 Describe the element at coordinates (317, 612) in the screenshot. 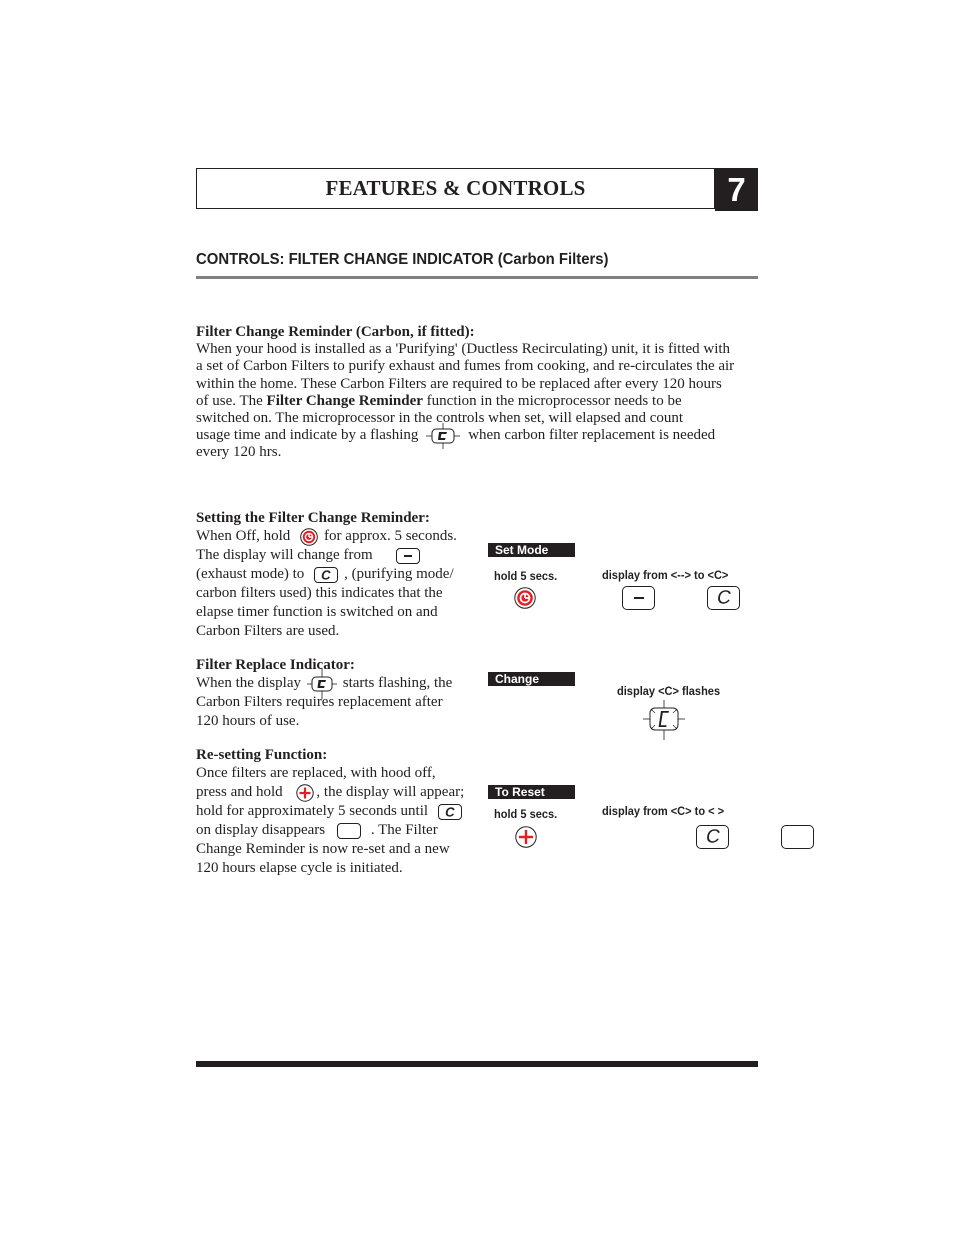

I see `setting-line: elapse timer function is switched on and` at that location.